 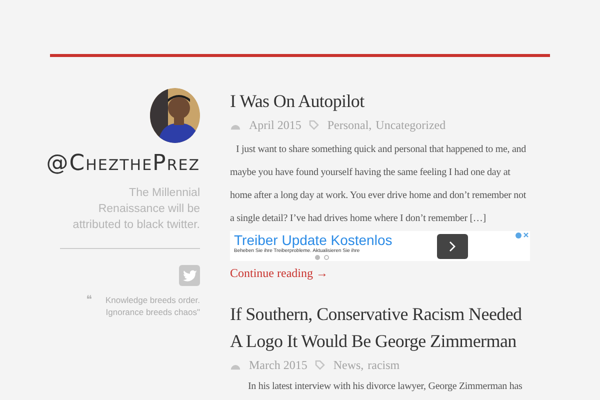 I want to click on ad-next-button, so click(x=452, y=246).